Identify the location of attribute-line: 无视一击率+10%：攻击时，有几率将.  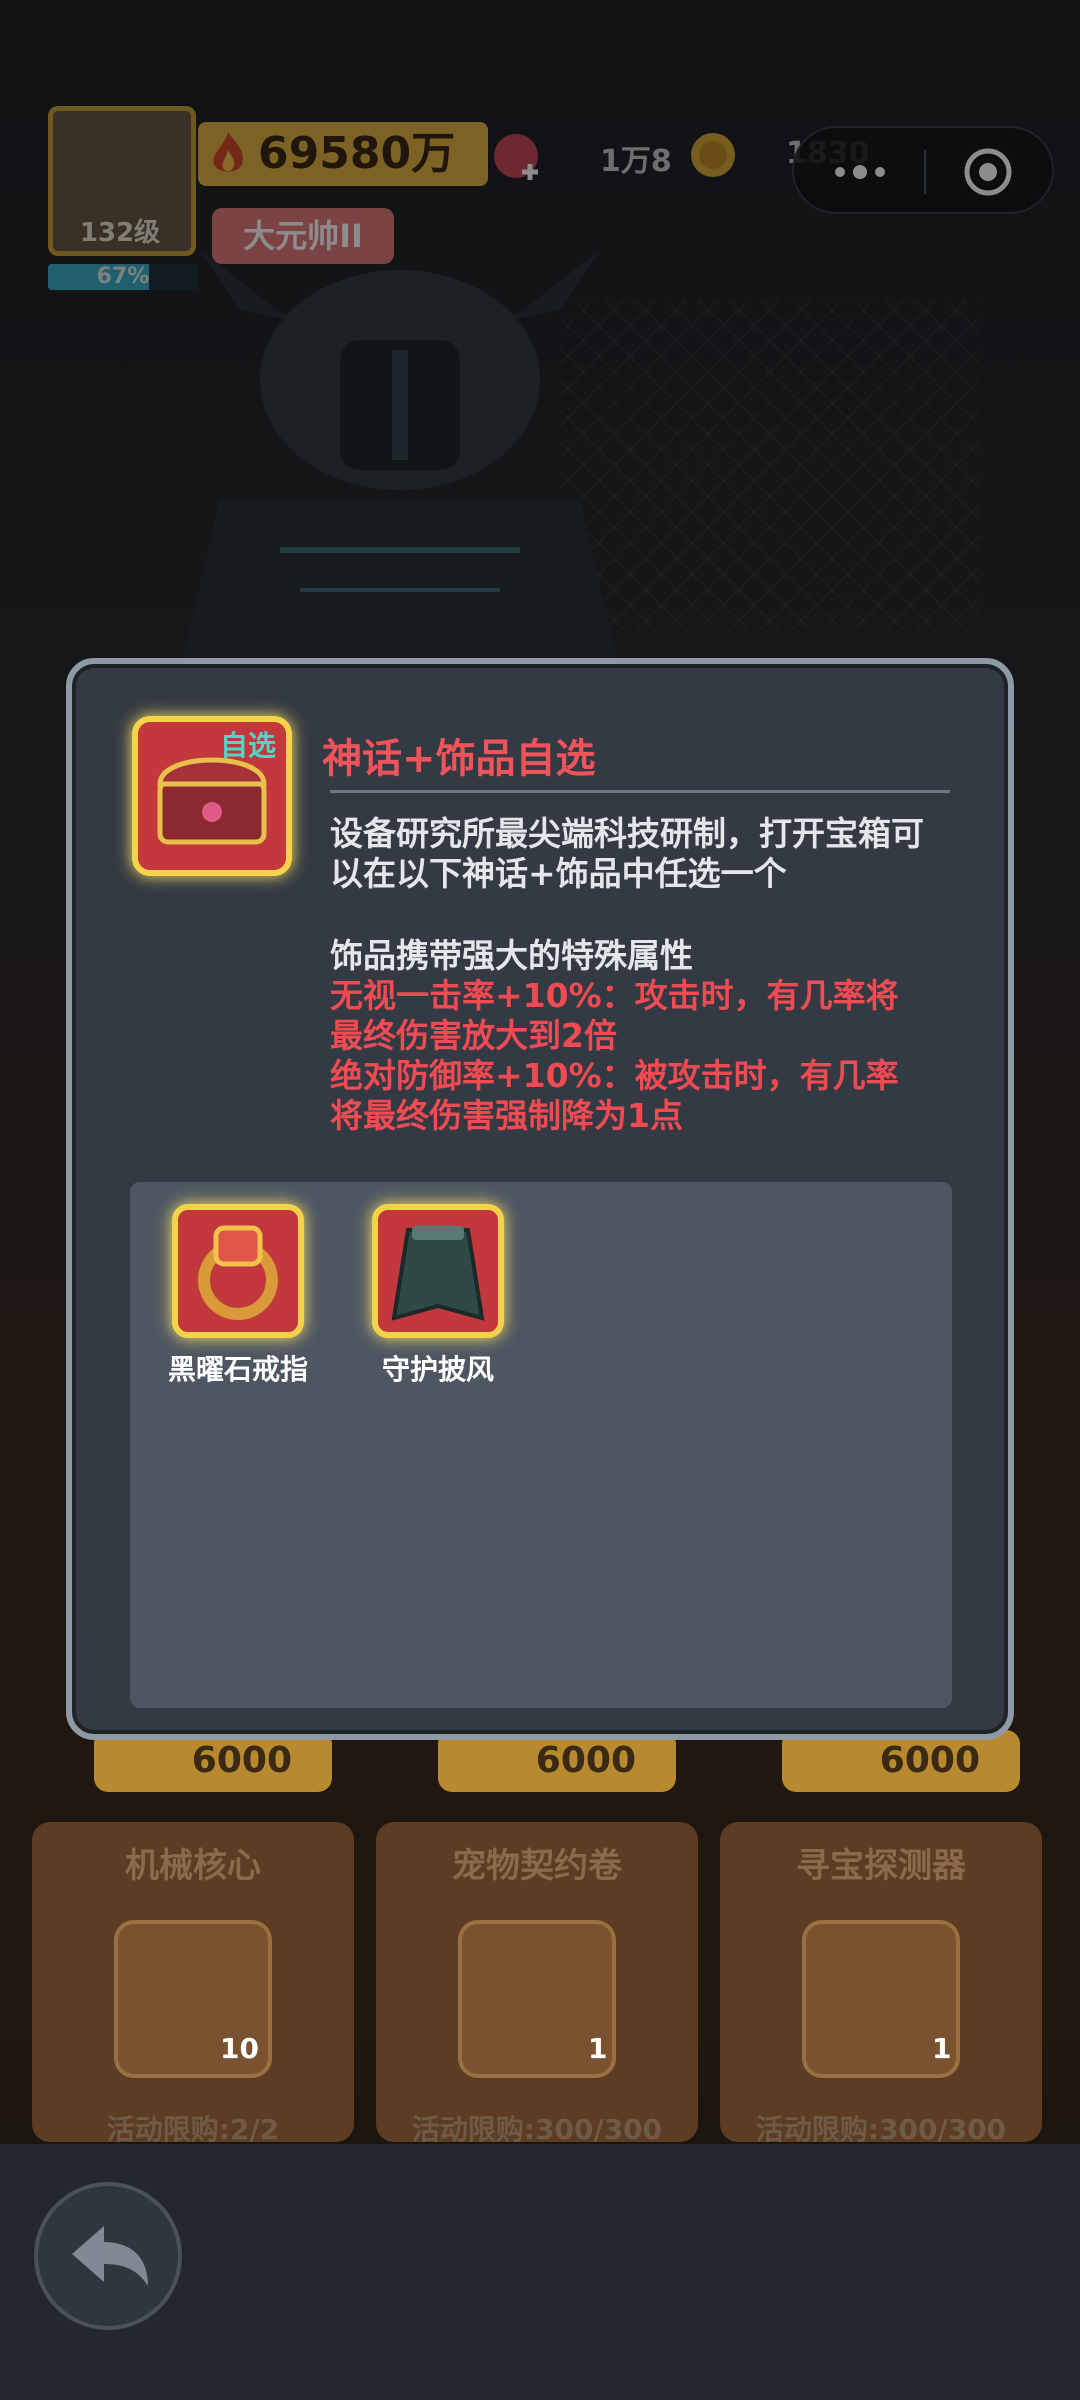
(614, 995).